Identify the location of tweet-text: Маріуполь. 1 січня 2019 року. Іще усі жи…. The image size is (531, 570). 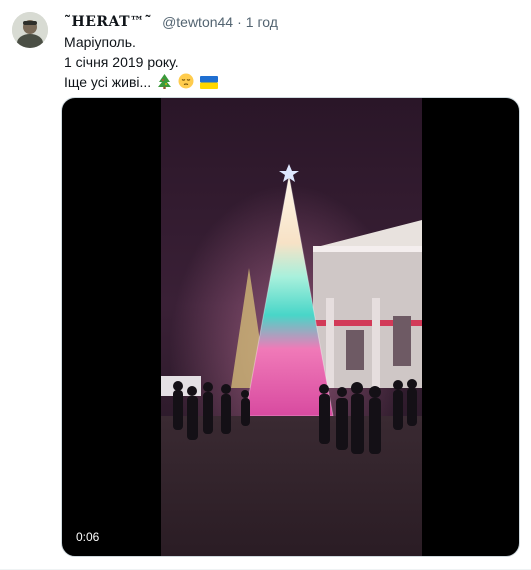
(141, 63).